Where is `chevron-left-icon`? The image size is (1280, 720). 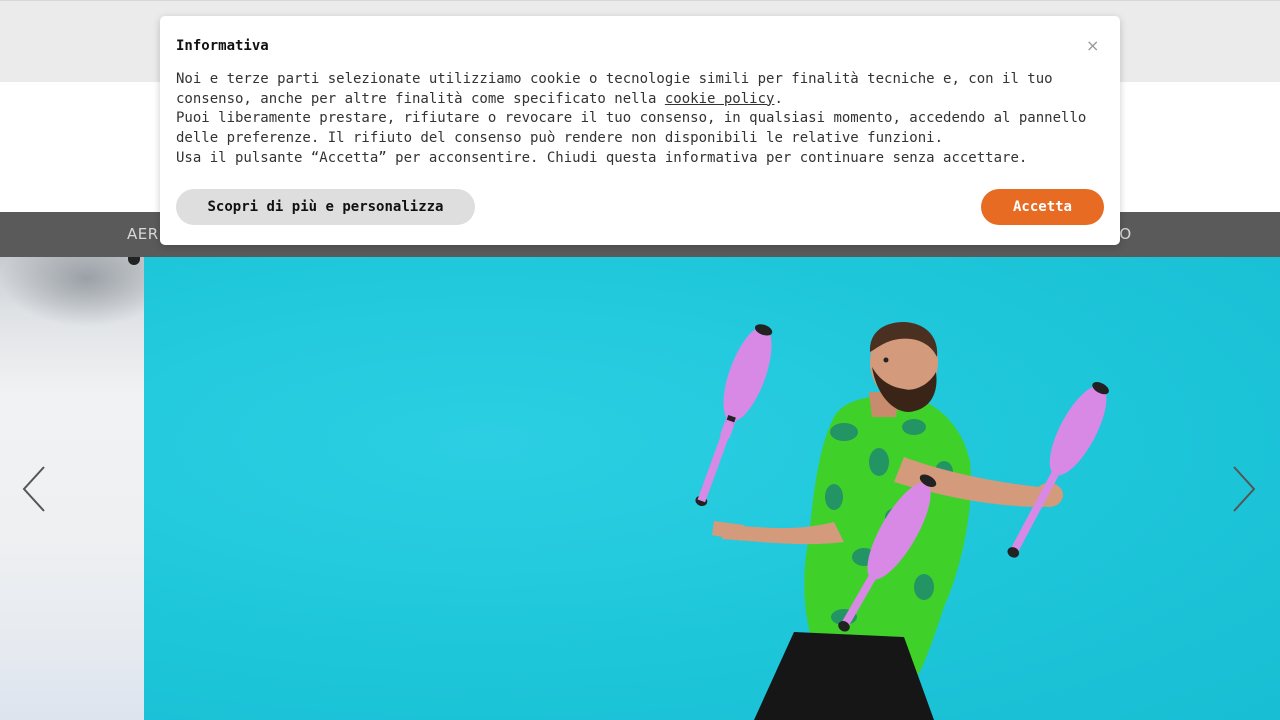 chevron-left-icon is located at coordinates (33, 489).